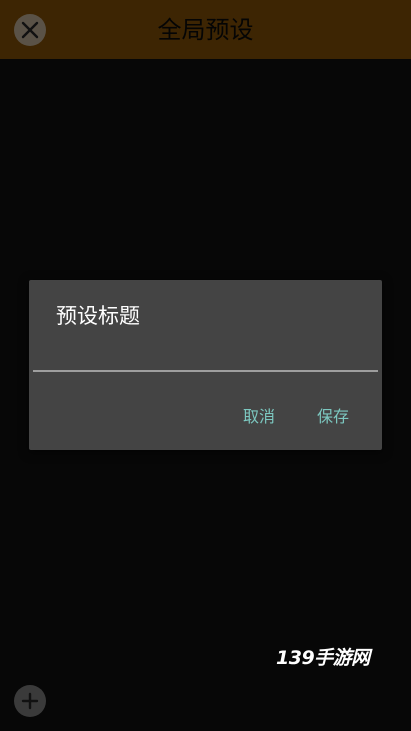  What do you see at coordinates (205, 357) in the screenshot?
I see `preset-title-input` at bounding box center [205, 357].